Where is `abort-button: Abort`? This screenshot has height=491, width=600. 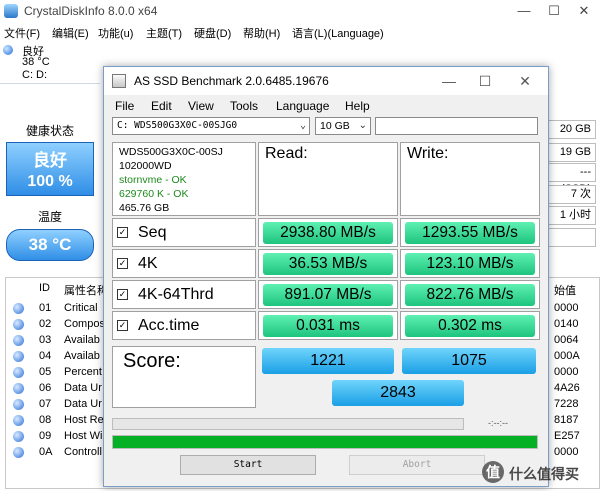 abort-button: Abort is located at coordinates (417, 465).